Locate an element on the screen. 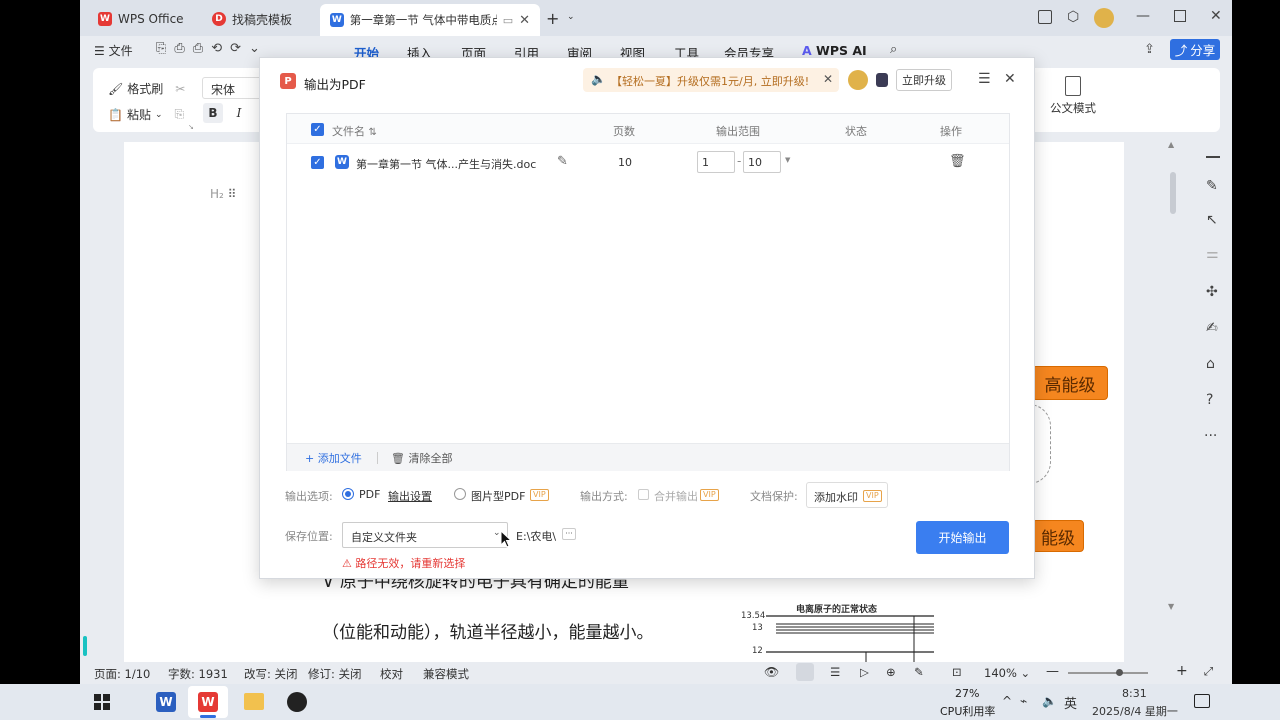  merge-output-label: 合并输出 is located at coordinates (676, 496).